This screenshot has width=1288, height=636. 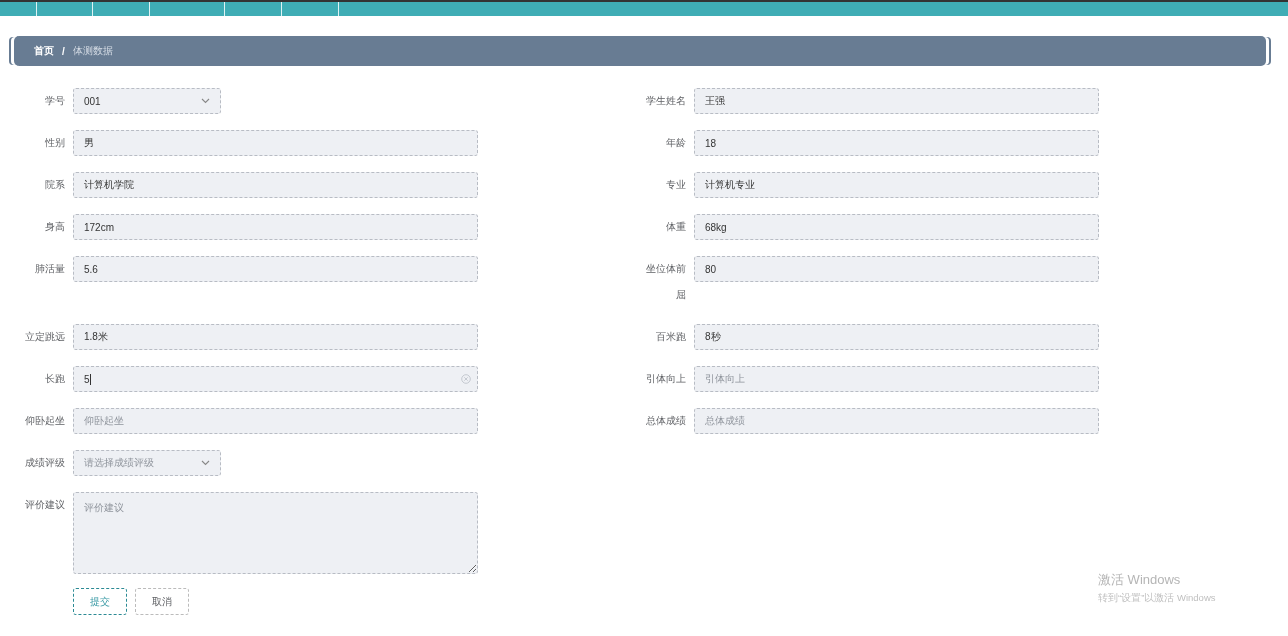 I want to click on field-label: 评价建议, so click(x=45, y=505).